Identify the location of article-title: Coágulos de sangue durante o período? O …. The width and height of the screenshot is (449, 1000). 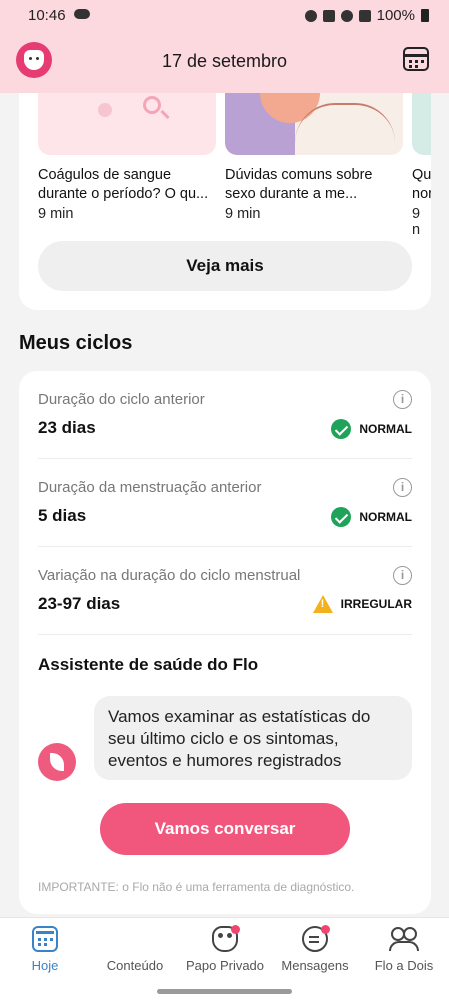
(123, 184).